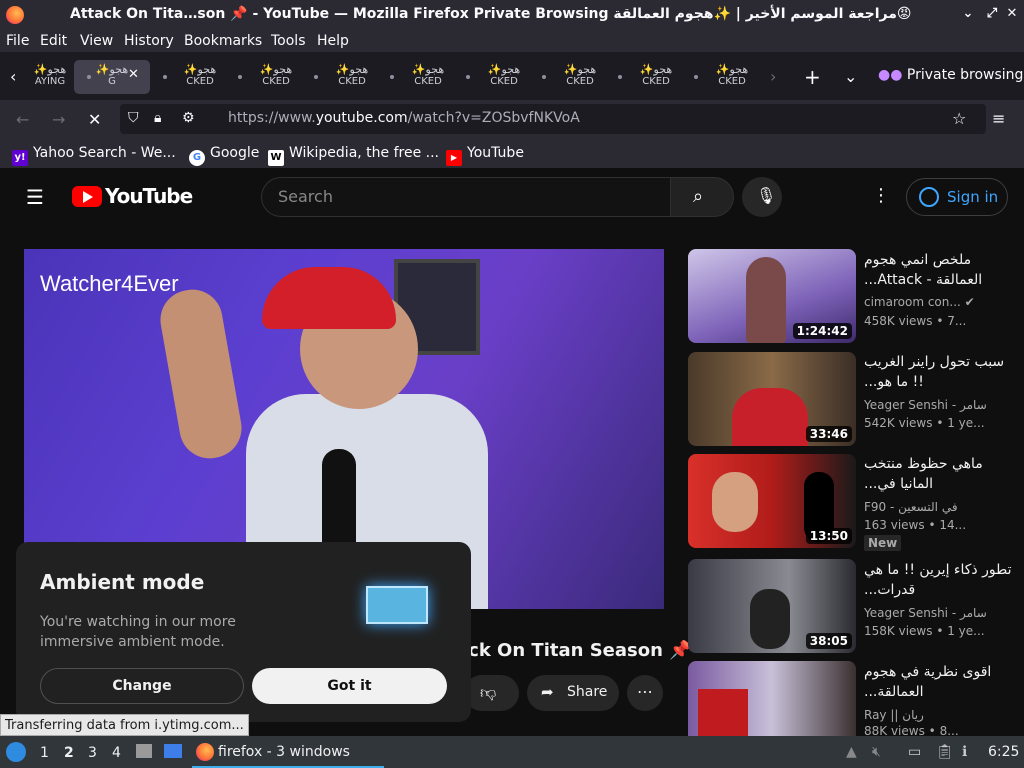 The height and width of the screenshot is (768, 1024). What do you see at coordinates (645, 693) in the screenshot?
I see `more-actions-button: ⋯` at bounding box center [645, 693].